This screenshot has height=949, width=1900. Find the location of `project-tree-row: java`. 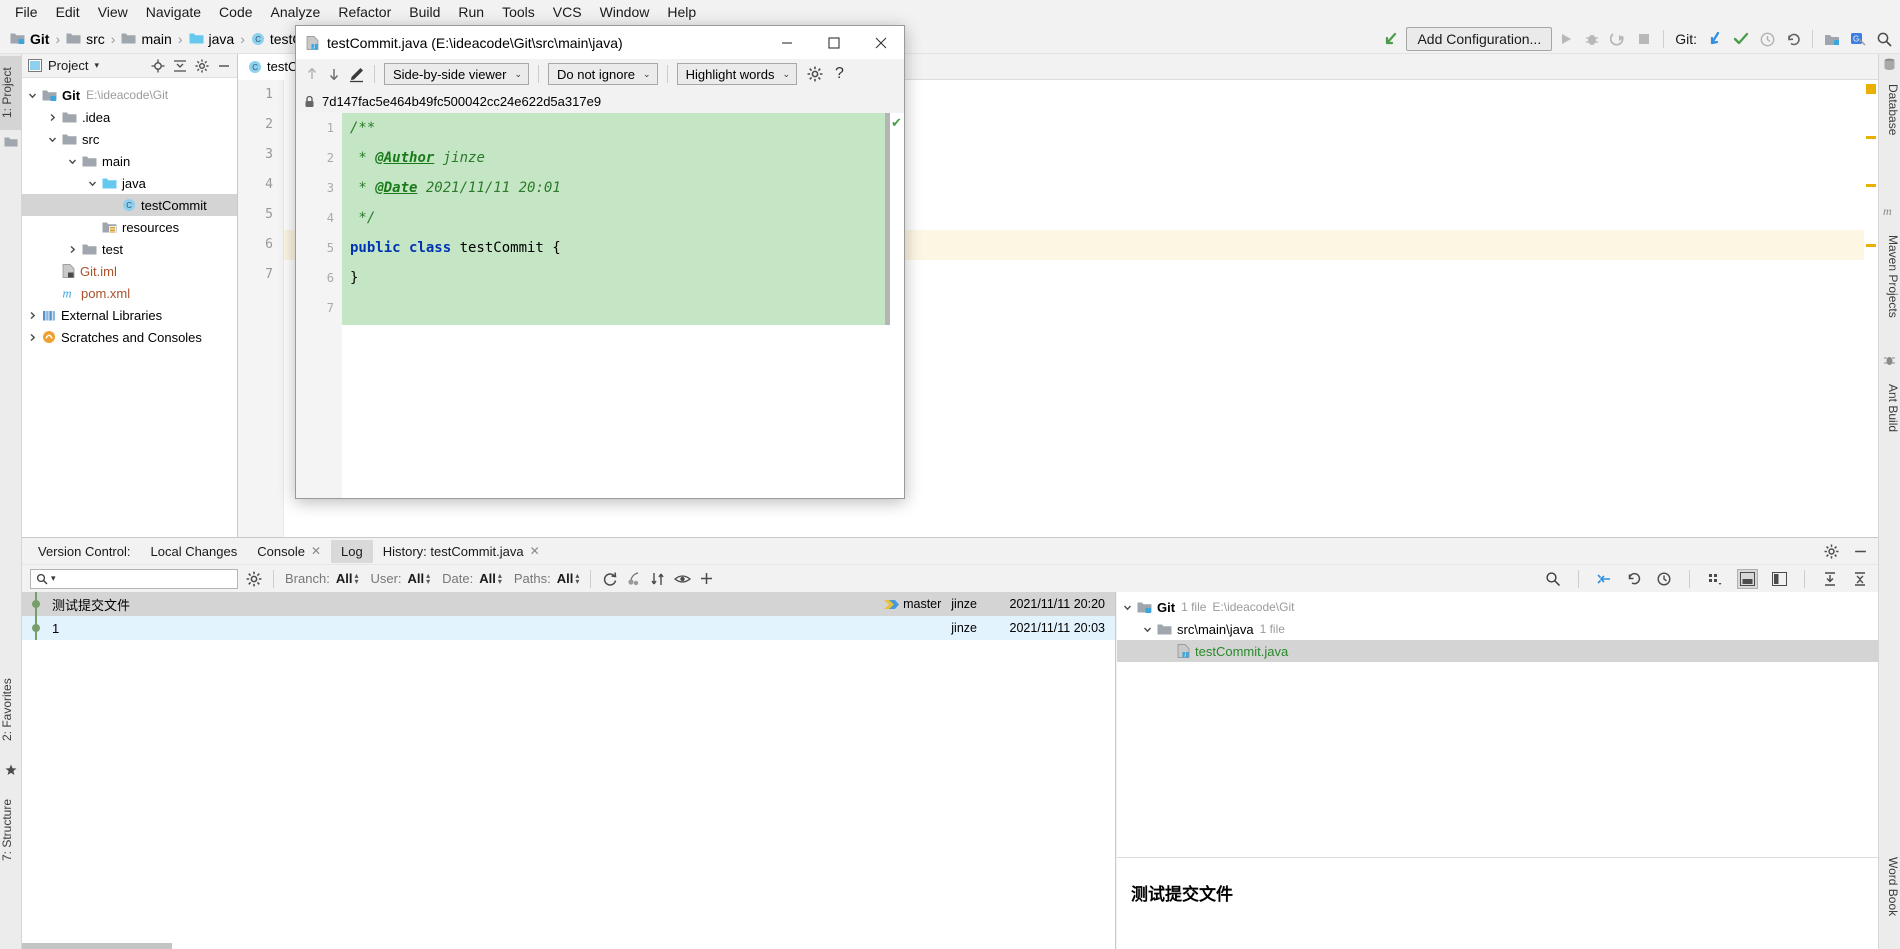

project-tree-row: java is located at coordinates (129, 183).